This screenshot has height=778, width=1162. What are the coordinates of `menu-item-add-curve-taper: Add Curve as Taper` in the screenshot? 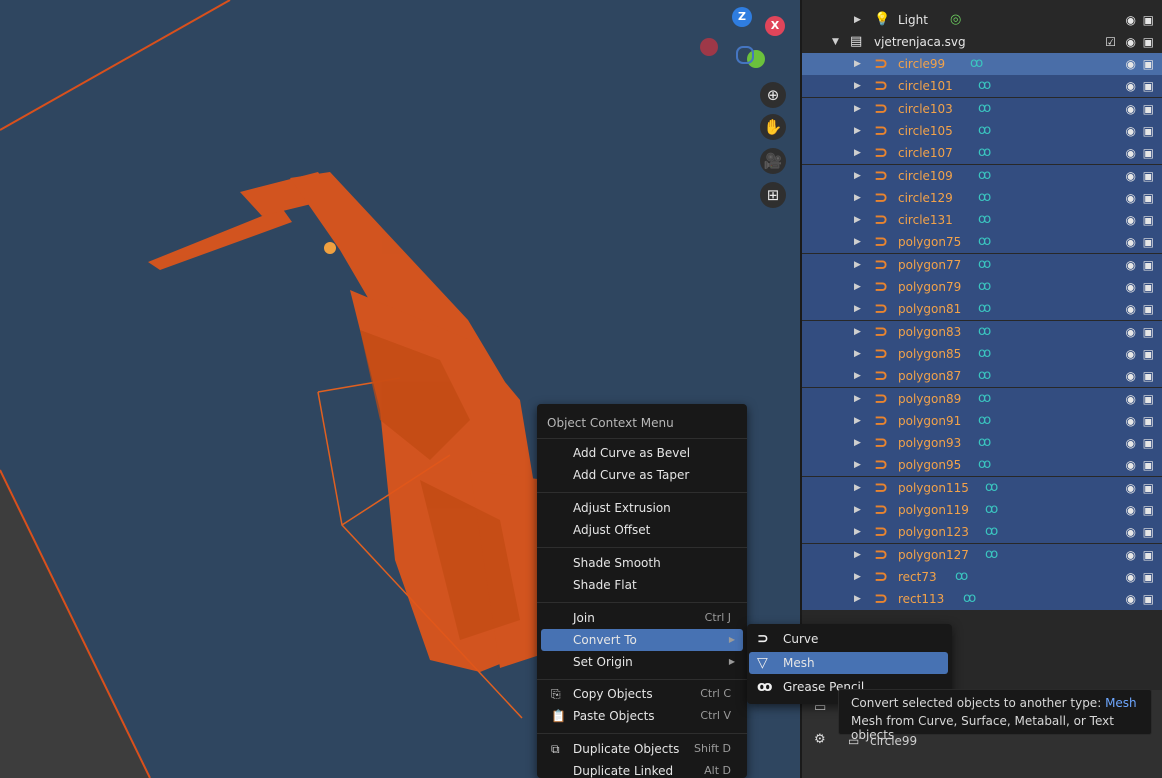 It's located at (642, 475).